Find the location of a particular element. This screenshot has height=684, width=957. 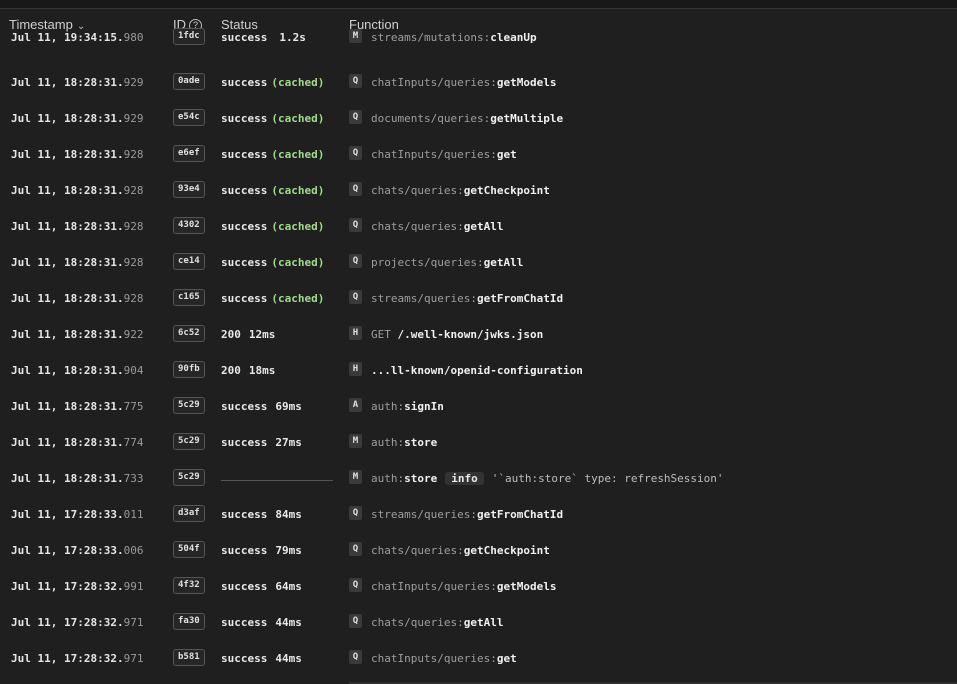

log-status: 200 18ms is located at coordinates (248, 370).